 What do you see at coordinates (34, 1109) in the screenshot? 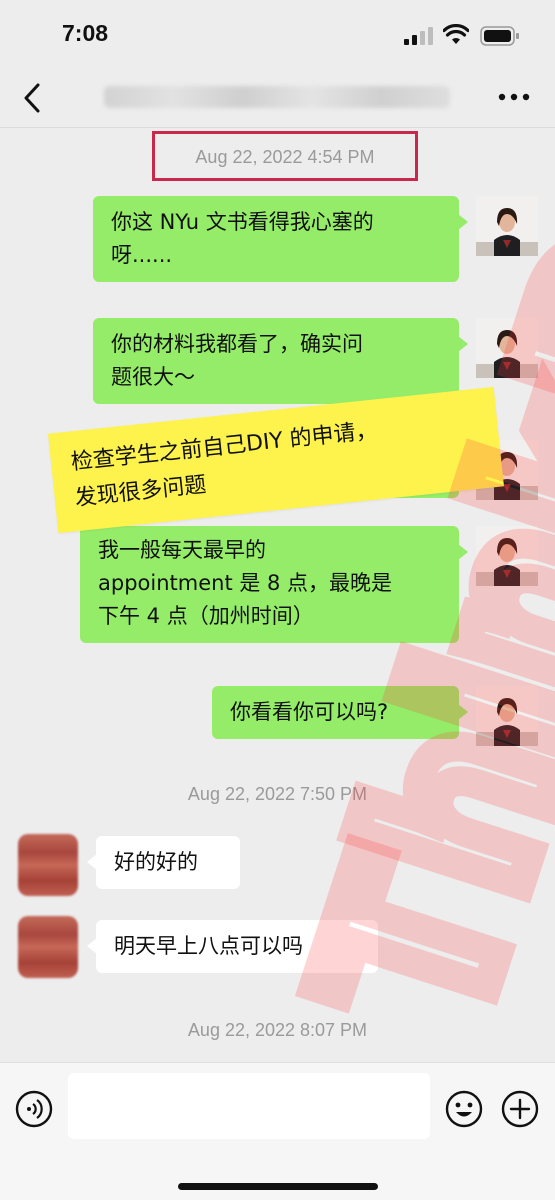
I see `voice-icon` at bounding box center [34, 1109].